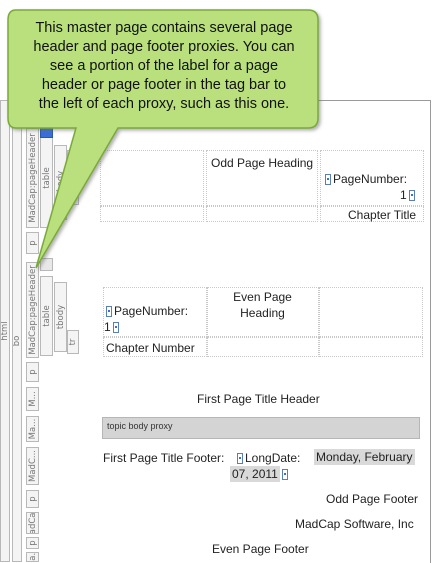  What do you see at coordinates (150, 348) in the screenshot?
I see `header2-chapter-number: Chapter Number` at bounding box center [150, 348].